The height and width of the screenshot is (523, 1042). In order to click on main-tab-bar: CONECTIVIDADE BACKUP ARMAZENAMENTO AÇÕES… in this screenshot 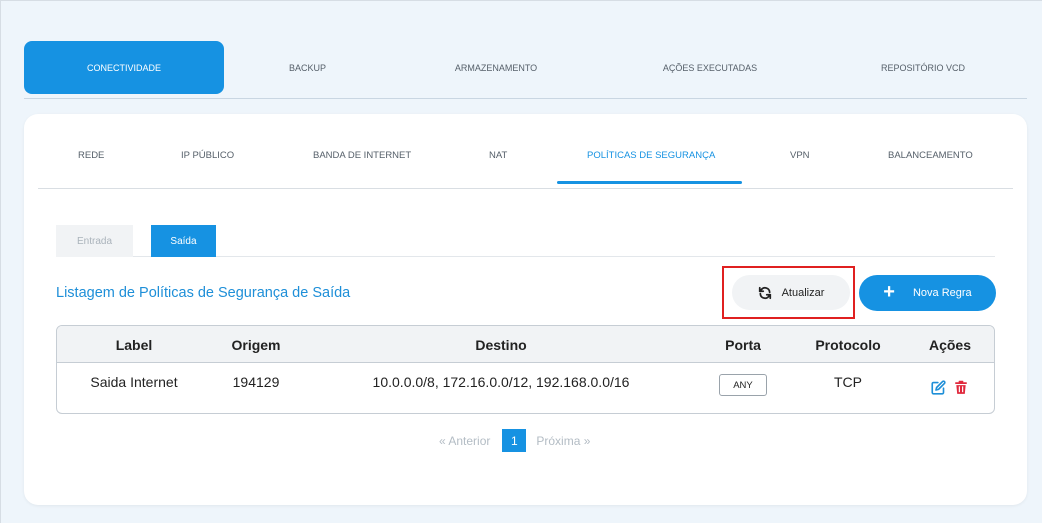, I will do `click(525, 67)`.